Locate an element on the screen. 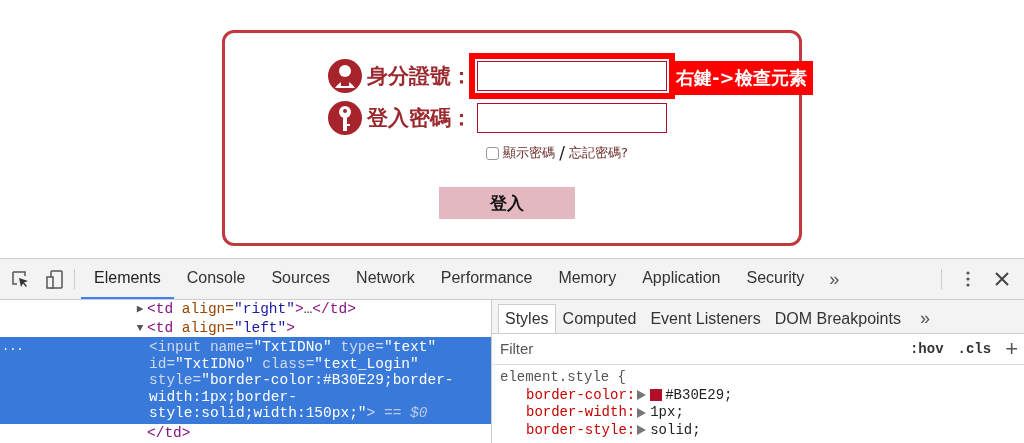  checkbox-label: 顯示密碼 is located at coordinates (529, 153).